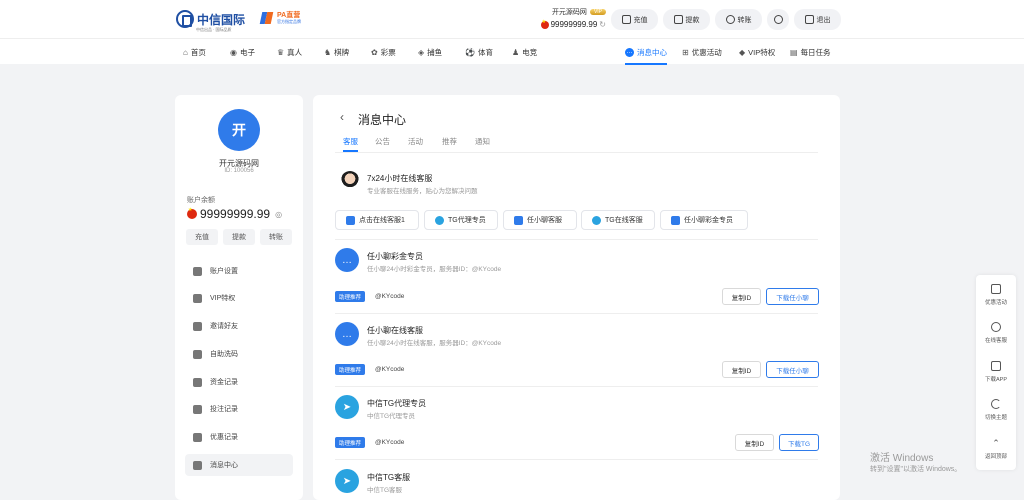 Image resolution: width=1024 pixels, height=500 pixels. What do you see at coordinates (738, 19) in the screenshot?
I see `transfer-button: 转账` at bounding box center [738, 19].